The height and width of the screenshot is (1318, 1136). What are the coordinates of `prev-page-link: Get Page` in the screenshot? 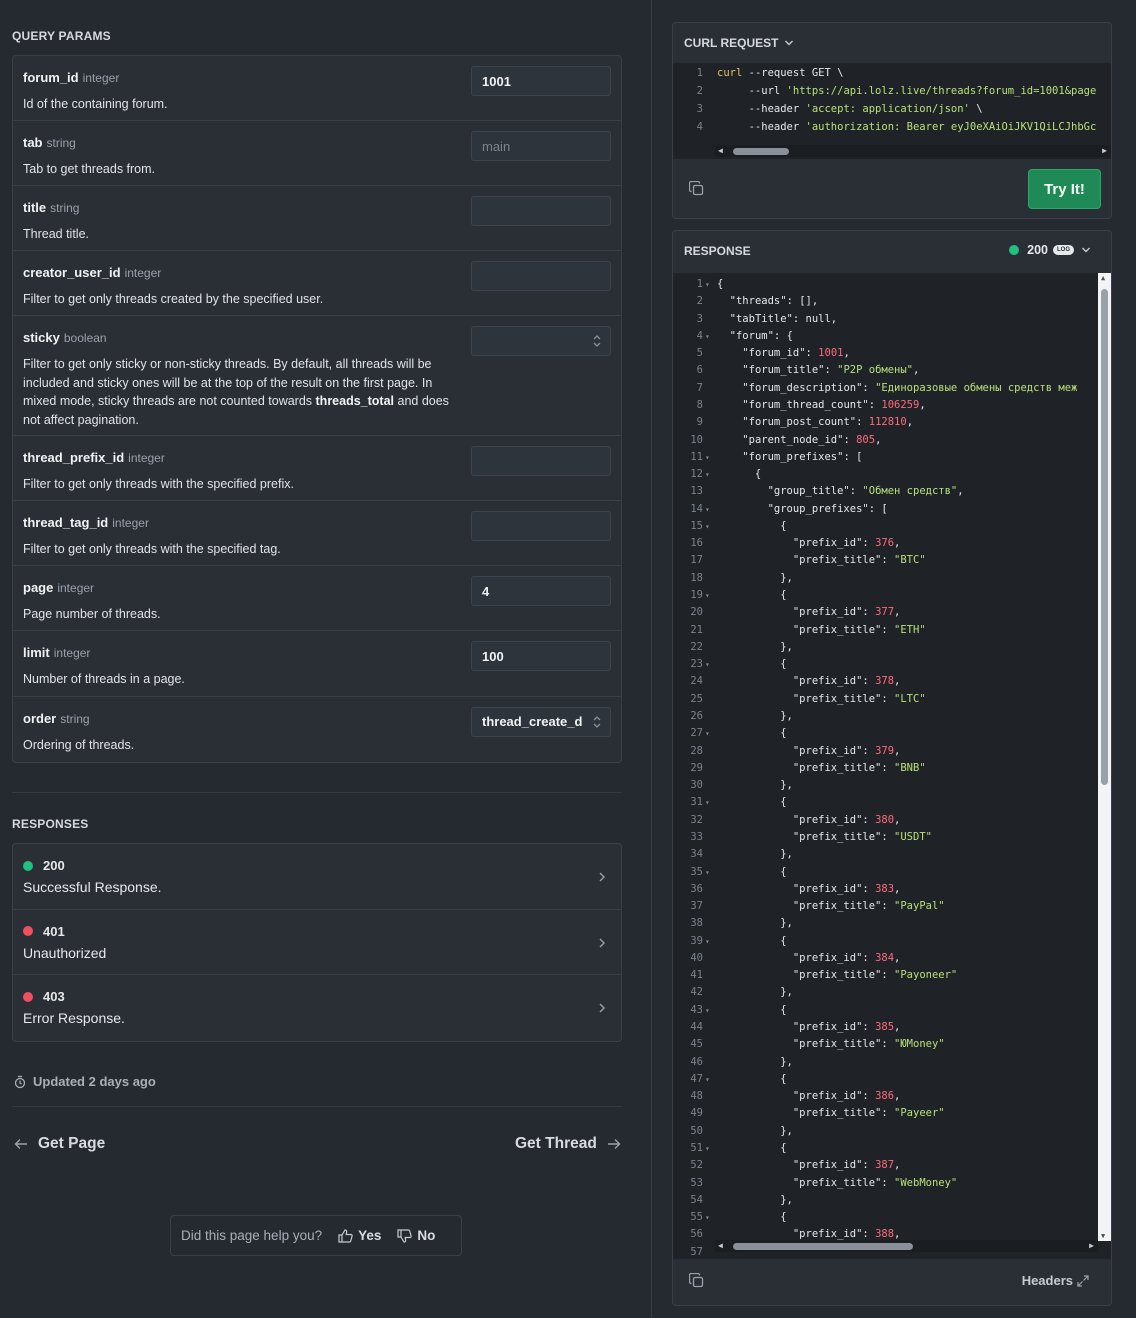 It's located at (59, 1144).